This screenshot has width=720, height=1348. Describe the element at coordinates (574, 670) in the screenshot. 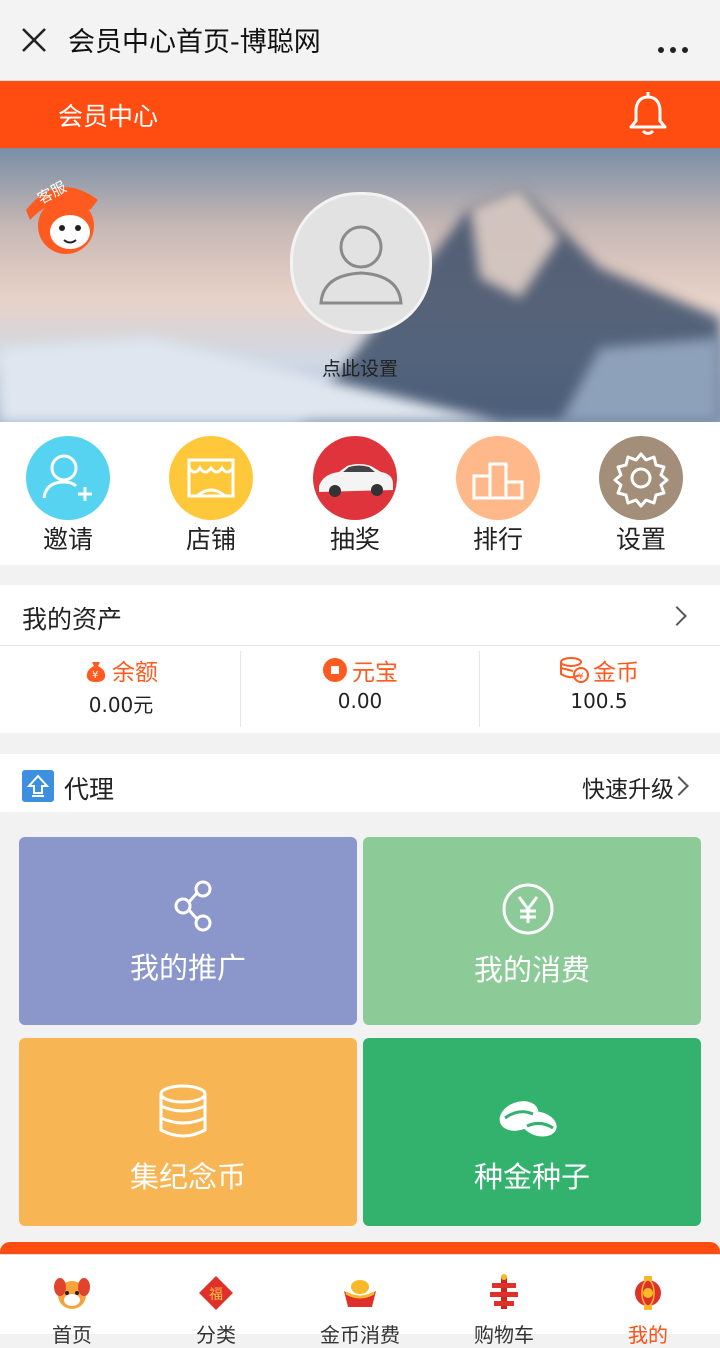

I see `coin-stack-icon: ¥` at that location.